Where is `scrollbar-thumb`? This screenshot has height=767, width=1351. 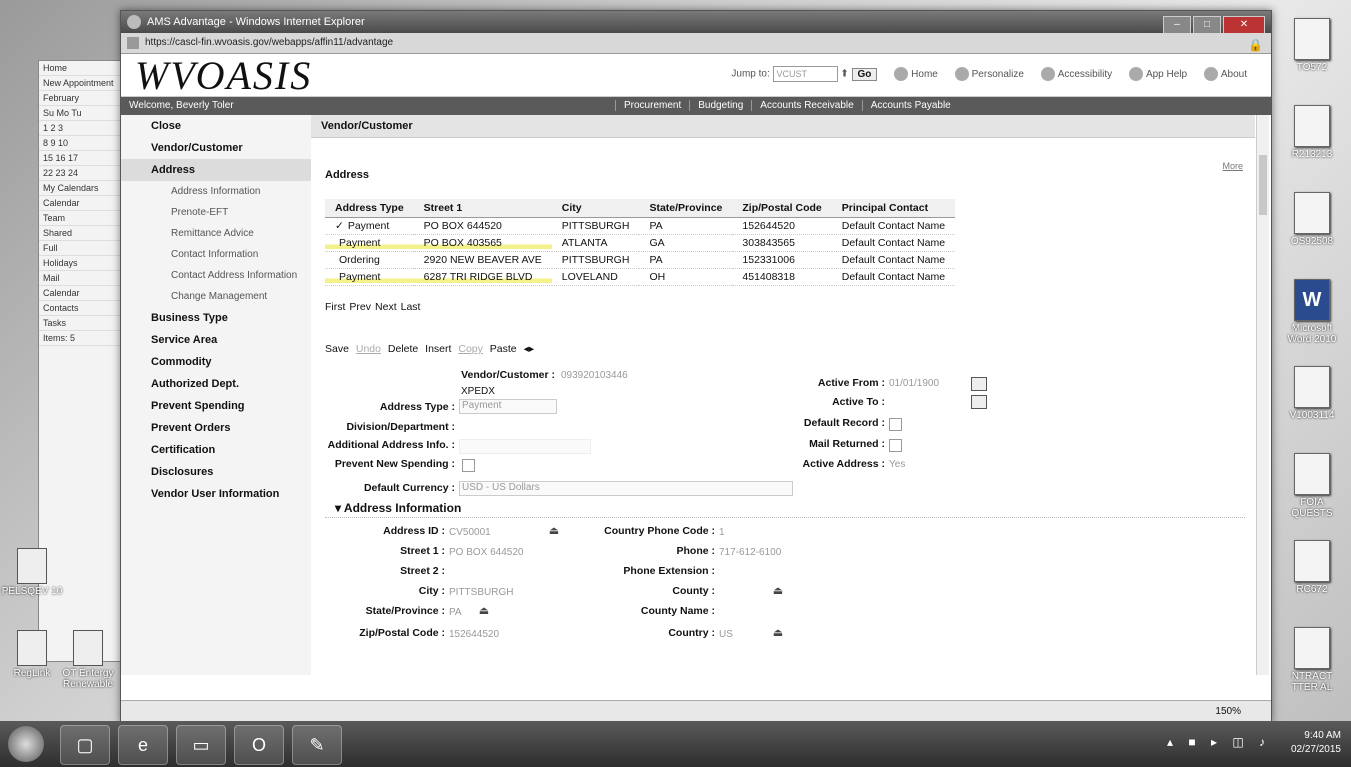 scrollbar-thumb is located at coordinates (1263, 185).